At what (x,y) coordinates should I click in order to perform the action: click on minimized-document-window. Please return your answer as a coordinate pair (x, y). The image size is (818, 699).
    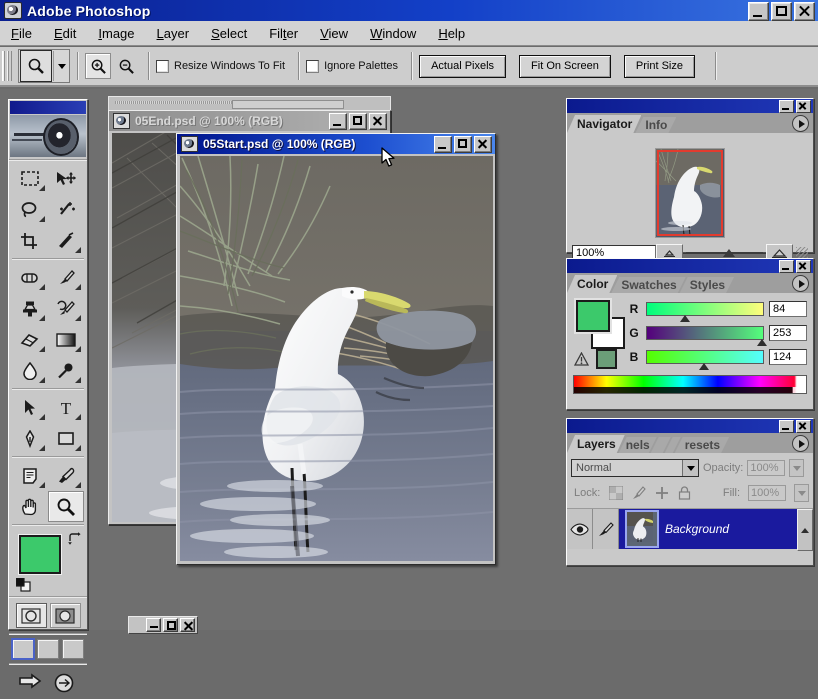
    Looking at the image, I should click on (163, 625).